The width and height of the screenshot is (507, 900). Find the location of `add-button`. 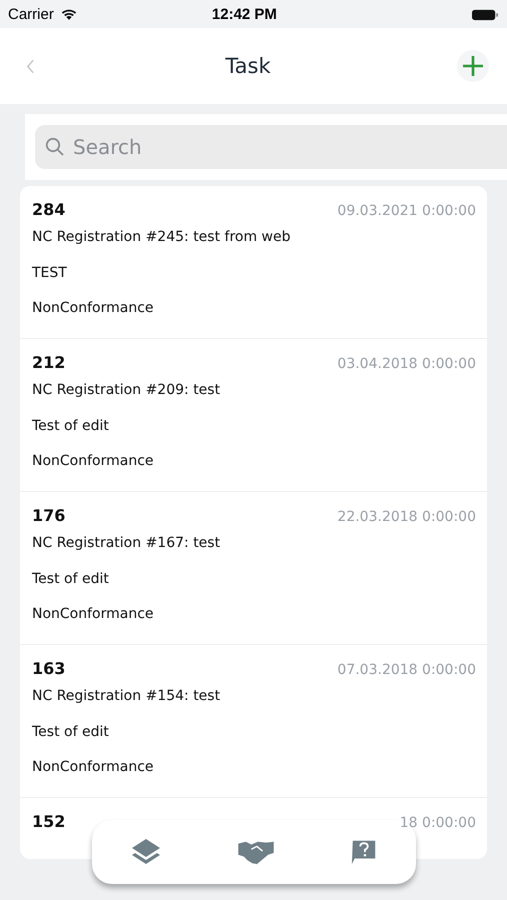

add-button is located at coordinates (472, 66).